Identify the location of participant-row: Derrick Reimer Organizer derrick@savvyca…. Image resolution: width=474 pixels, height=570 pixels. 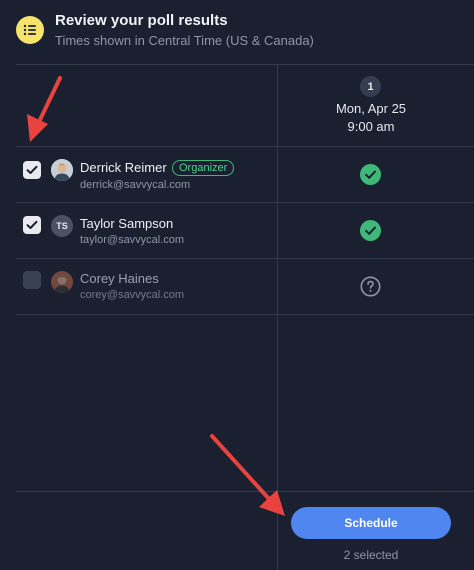
(237, 174).